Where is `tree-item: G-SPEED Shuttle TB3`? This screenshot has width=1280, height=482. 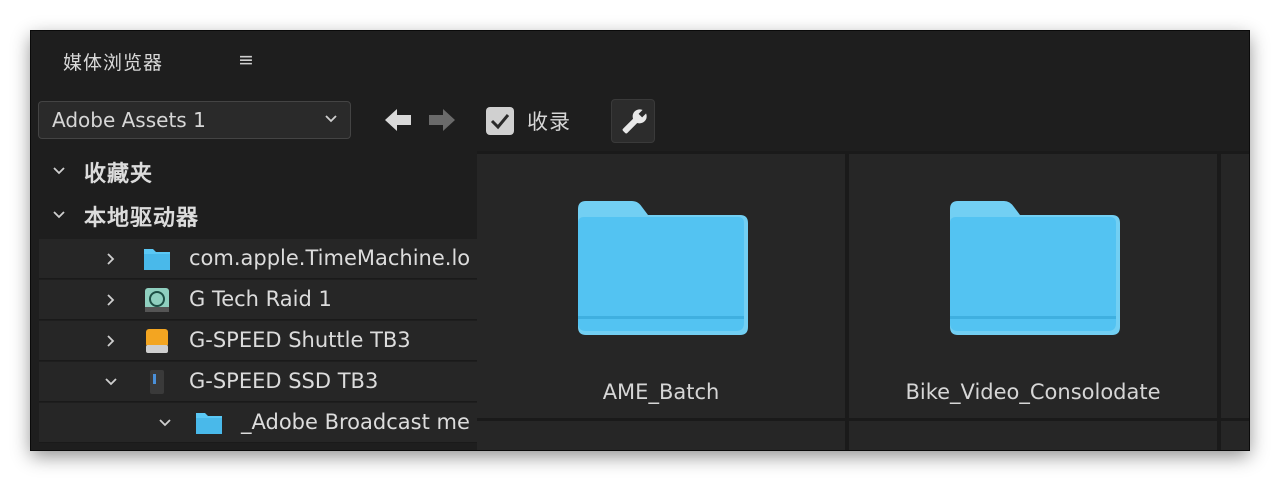 tree-item: G-SPEED Shuttle TB3 is located at coordinates (258, 341).